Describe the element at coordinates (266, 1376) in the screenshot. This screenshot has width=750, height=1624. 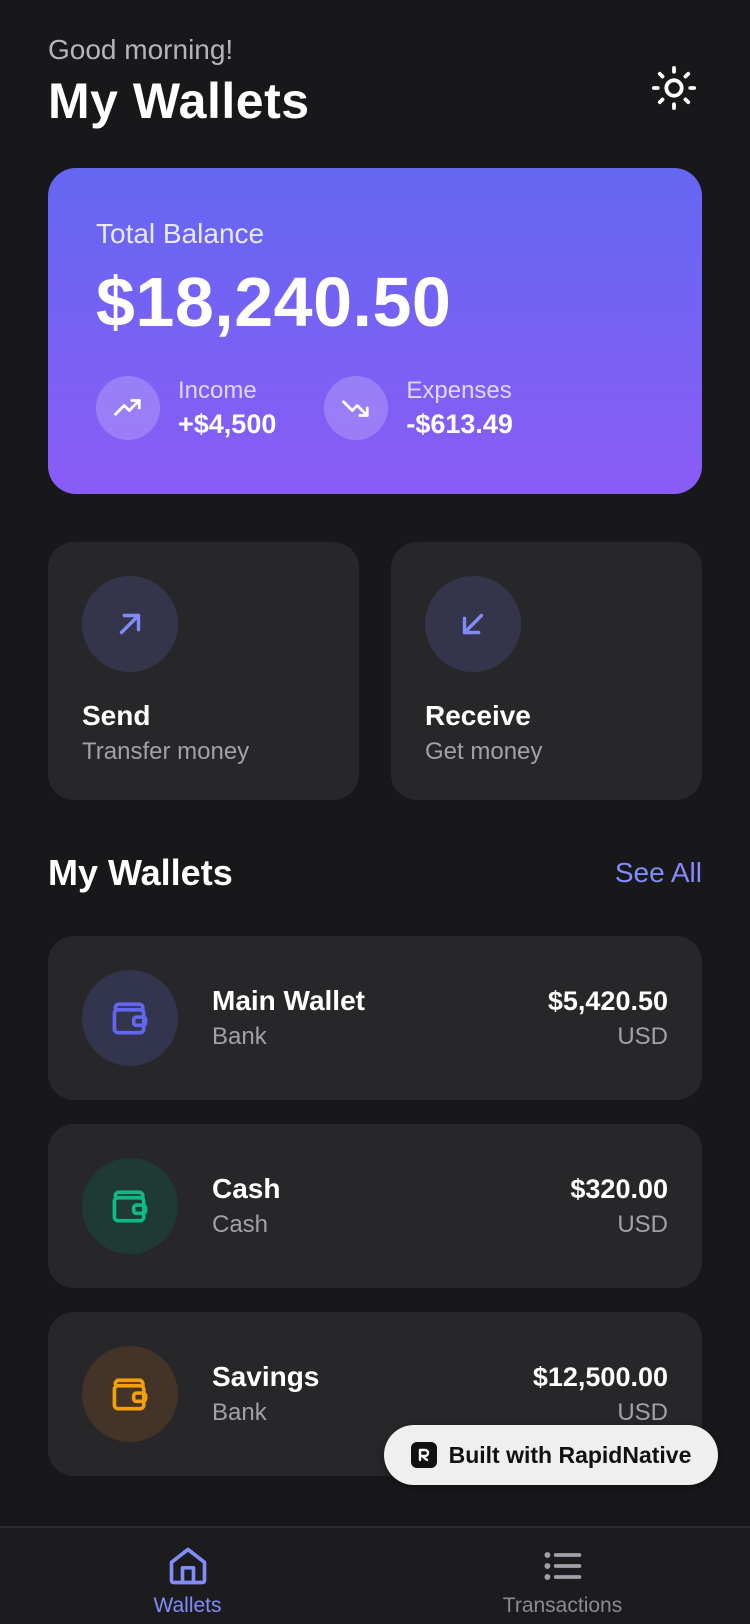
I see `wallet-name: Savings` at that location.